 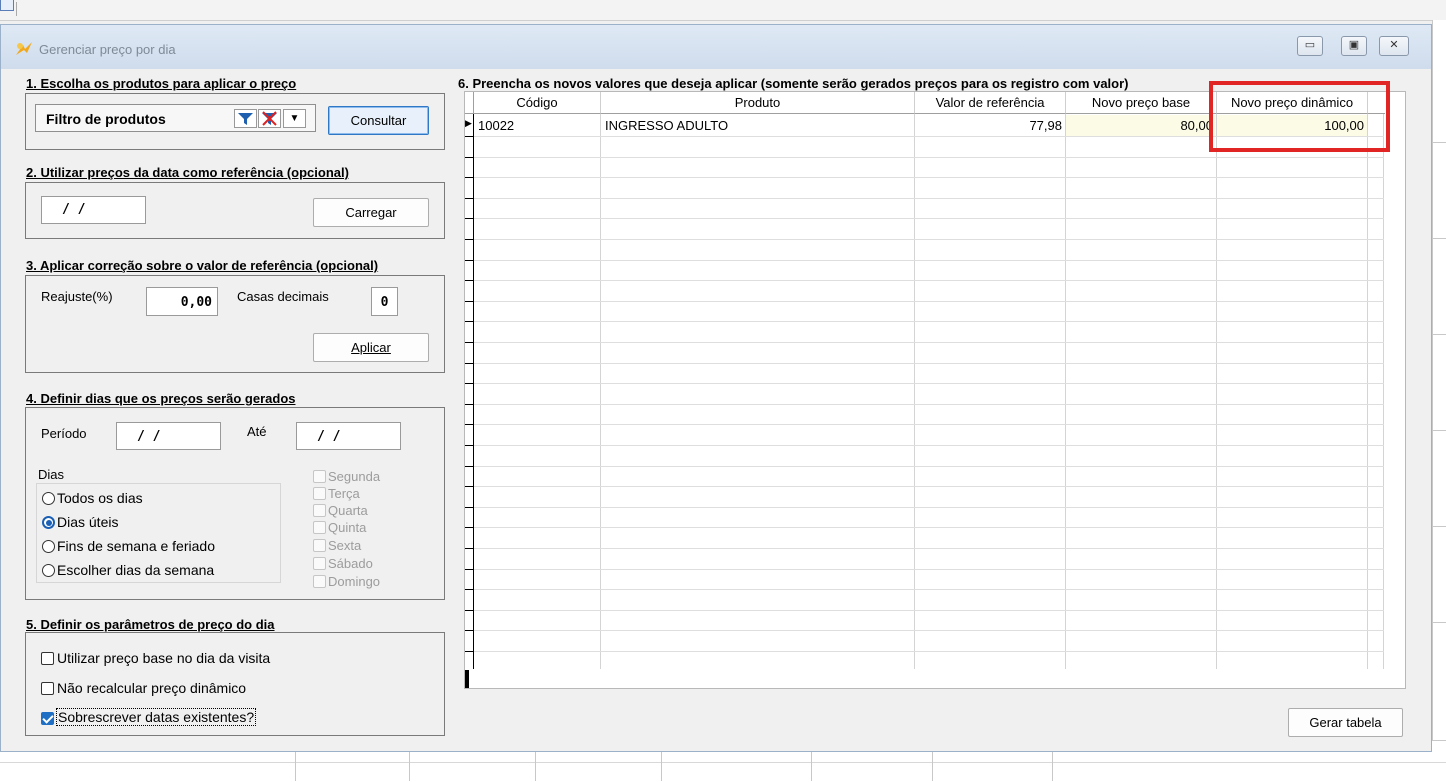 I want to click on grid-cursor-marker, so click(x=467, y=679).